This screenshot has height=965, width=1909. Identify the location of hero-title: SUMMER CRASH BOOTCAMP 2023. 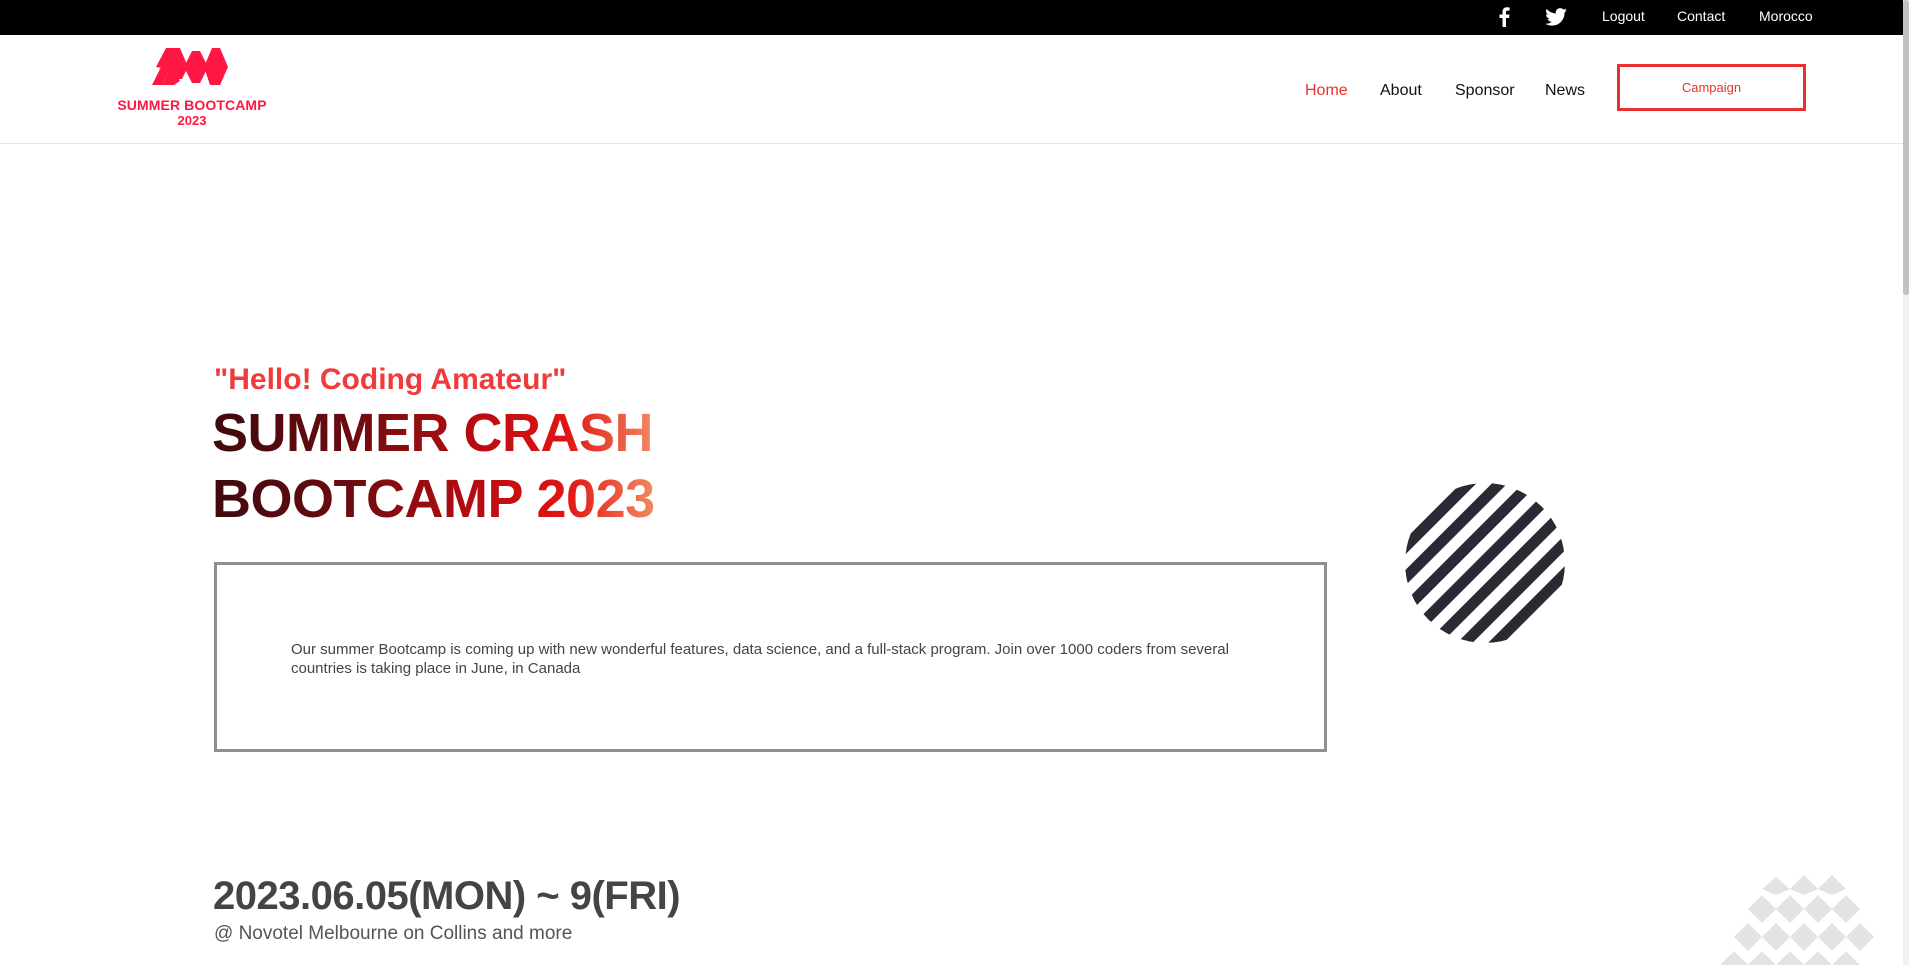
(433, 466).